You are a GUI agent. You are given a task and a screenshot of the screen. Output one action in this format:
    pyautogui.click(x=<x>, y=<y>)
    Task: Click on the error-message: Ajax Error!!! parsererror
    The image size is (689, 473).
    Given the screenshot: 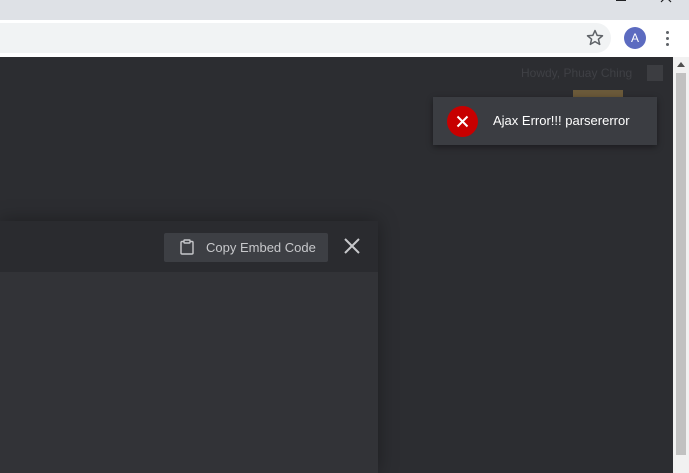 What is the action you would take?
    pyautogui.click(x=561, y=120)
    